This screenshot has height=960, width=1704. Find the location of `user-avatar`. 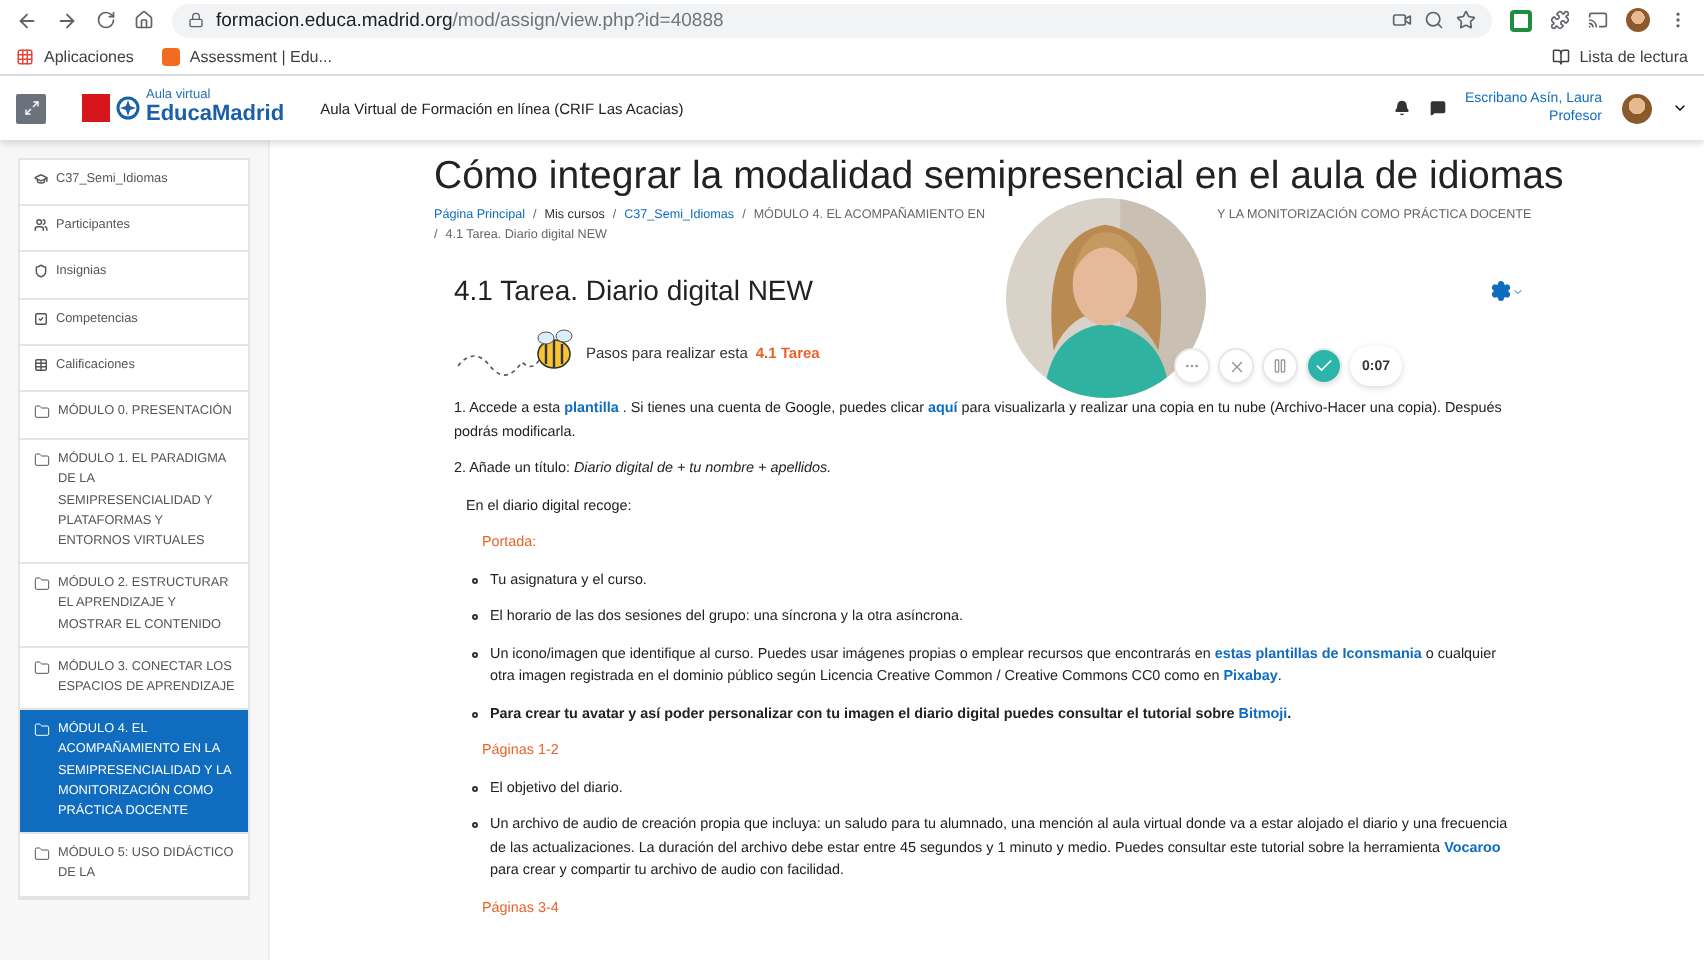

user-avatar is located at coordinates (1637, 108).